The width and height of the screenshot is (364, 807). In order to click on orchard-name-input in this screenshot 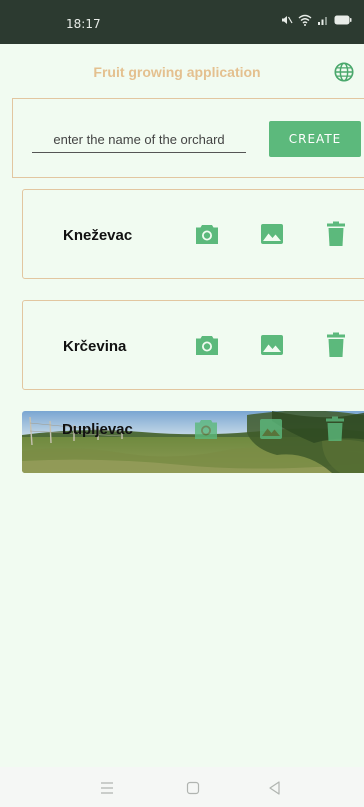, I will do `click(139, 140)`.